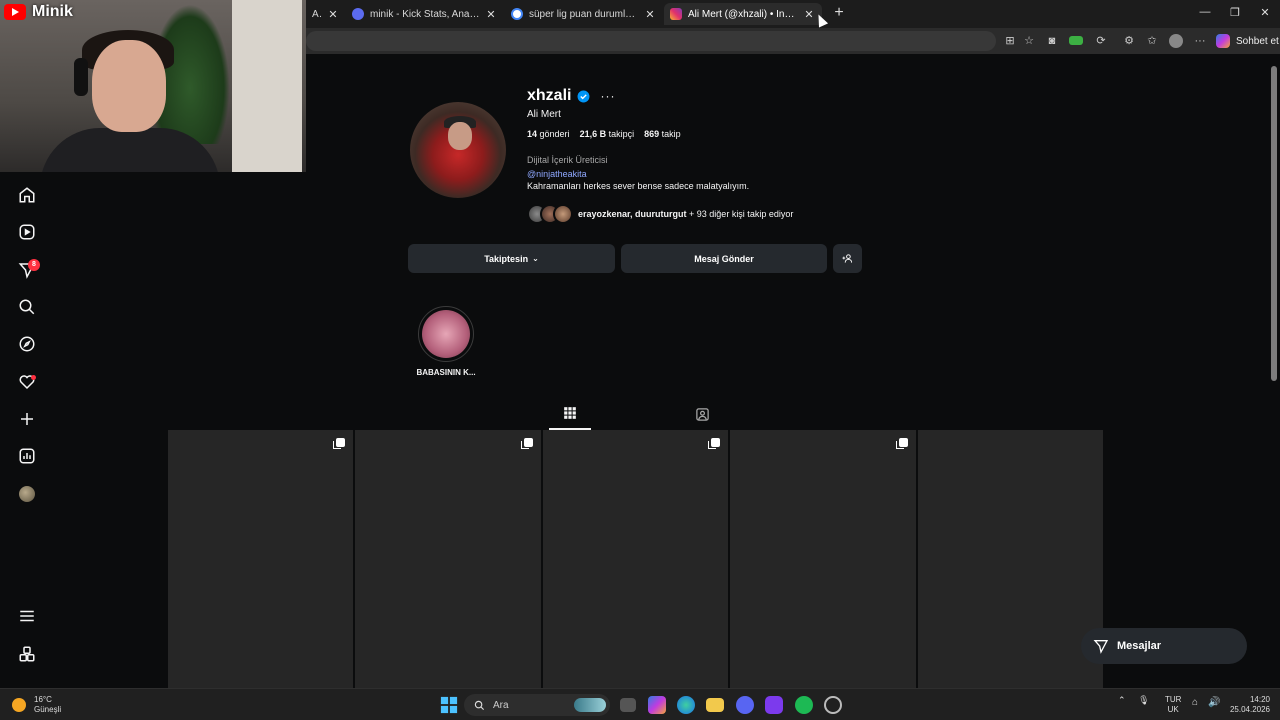 The image size is (1280, 720). Describe the element at coordinates (1029, 41) in the screenshot. I see `favorite-star-icon: ☆` at that location.